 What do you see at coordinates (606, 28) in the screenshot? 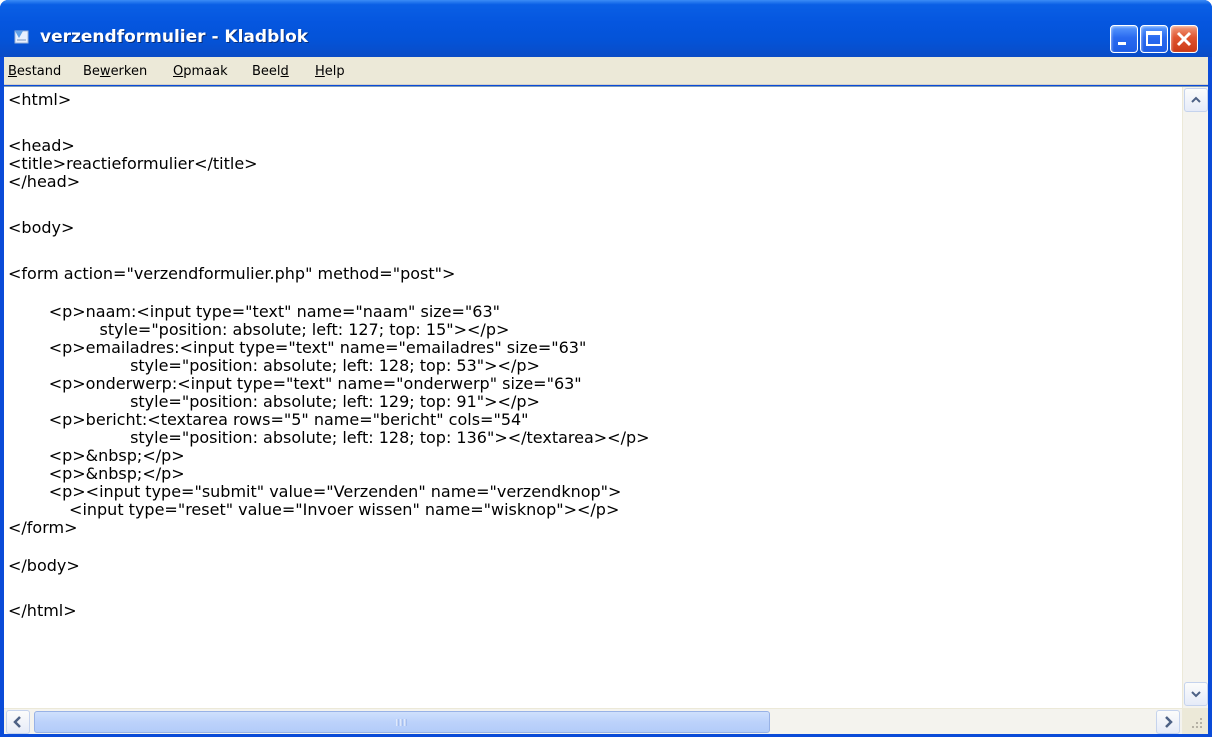
I see `title-bar: verzendformulier - Kladblok` at bounding box center [606, 28].